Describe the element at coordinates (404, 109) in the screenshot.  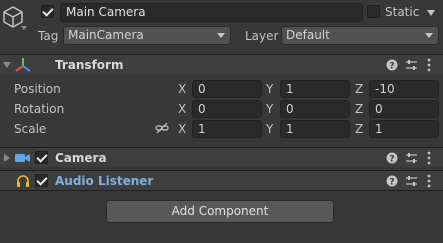
I see `rotation-z-field: 0` at that location.